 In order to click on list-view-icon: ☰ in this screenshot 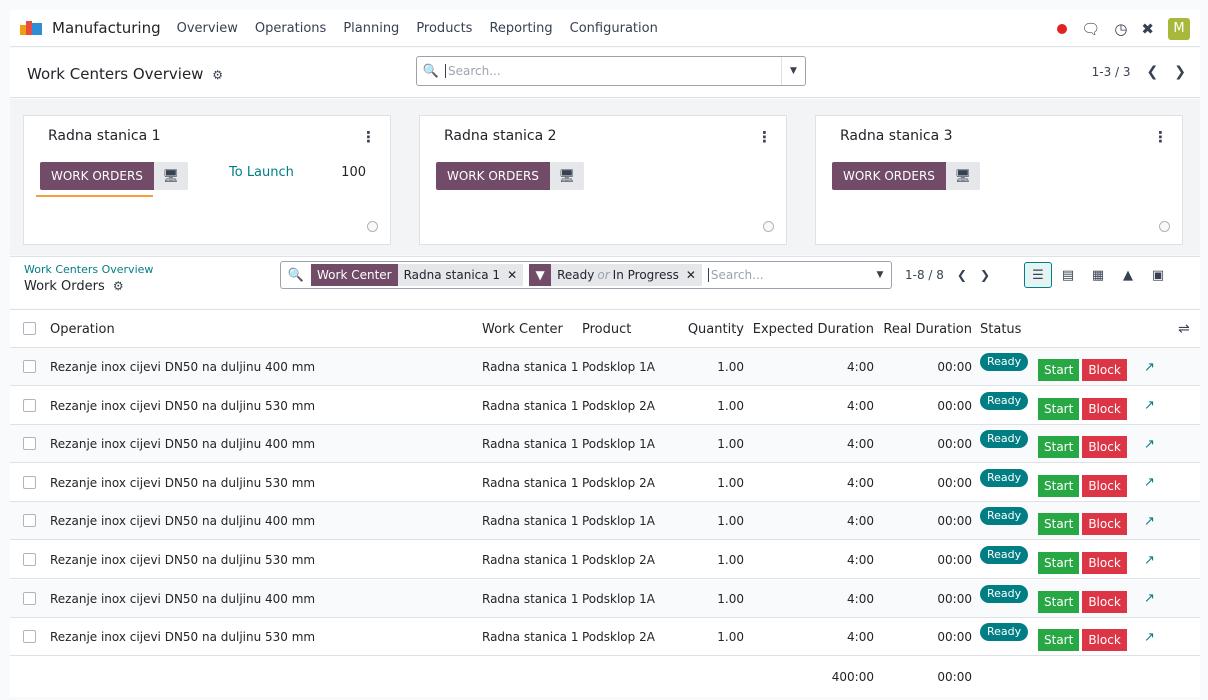, I will do `click(1038, 275)`.